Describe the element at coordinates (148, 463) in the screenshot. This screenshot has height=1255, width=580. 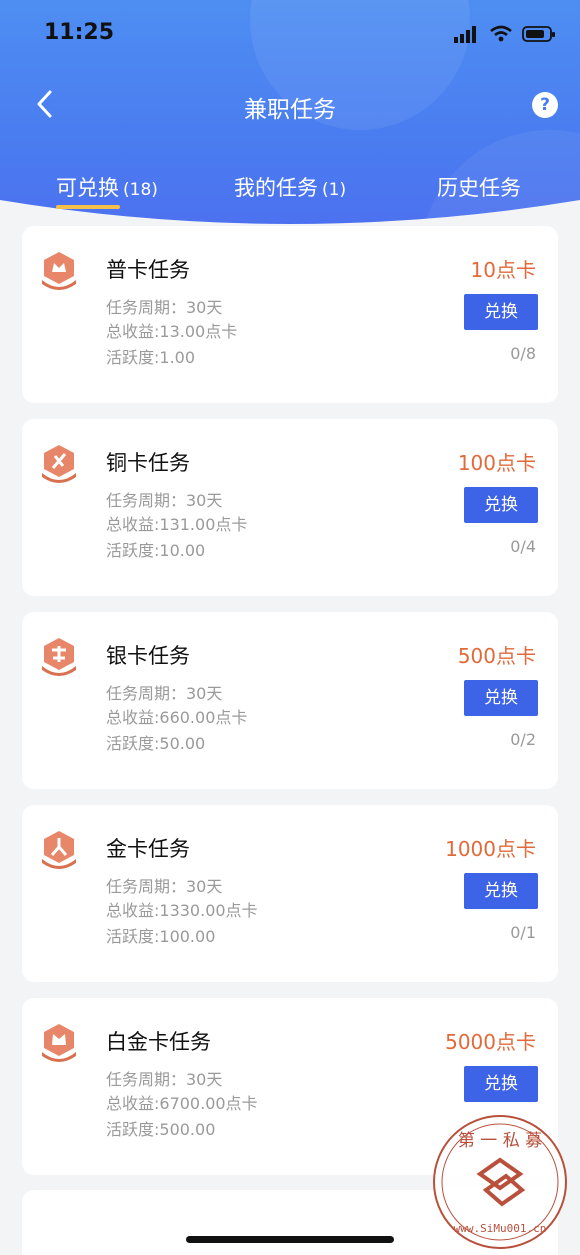
I see `task-title: 铜卡任务` at that location.